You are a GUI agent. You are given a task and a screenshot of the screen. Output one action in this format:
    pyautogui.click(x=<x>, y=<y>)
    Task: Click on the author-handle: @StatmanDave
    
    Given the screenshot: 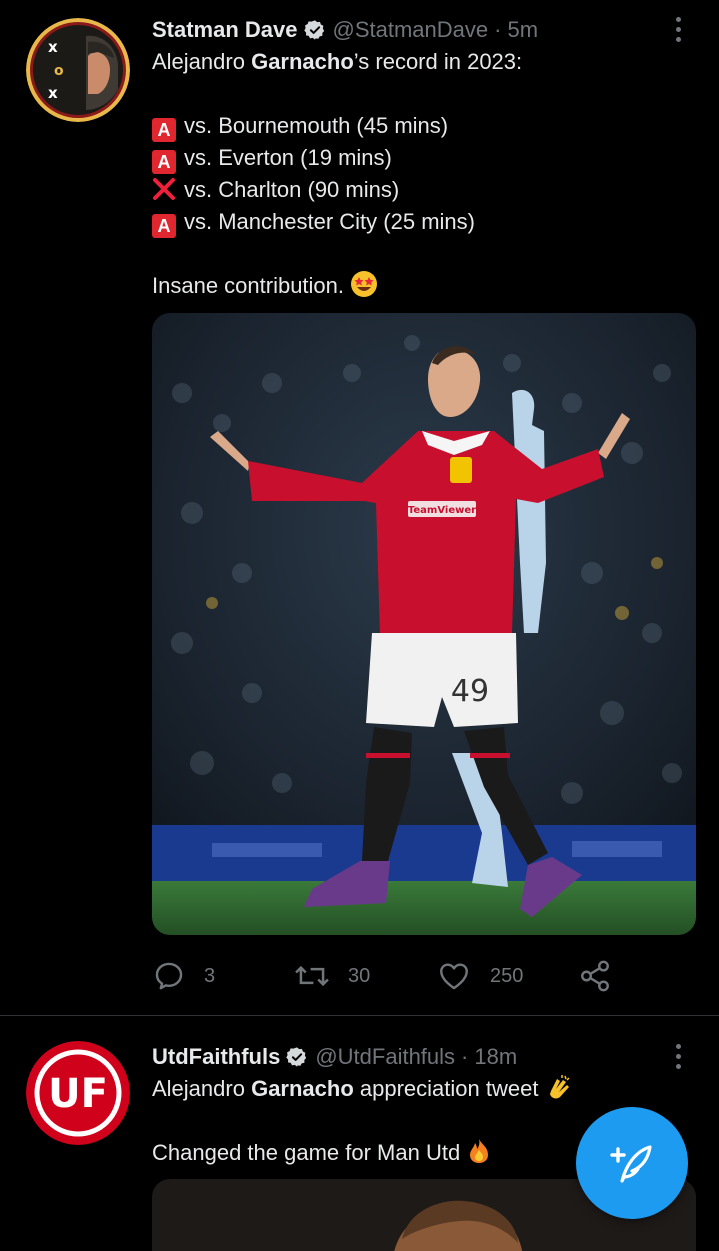 What is the action you would take?
    pyautogui.click(x=411, y=30)
    